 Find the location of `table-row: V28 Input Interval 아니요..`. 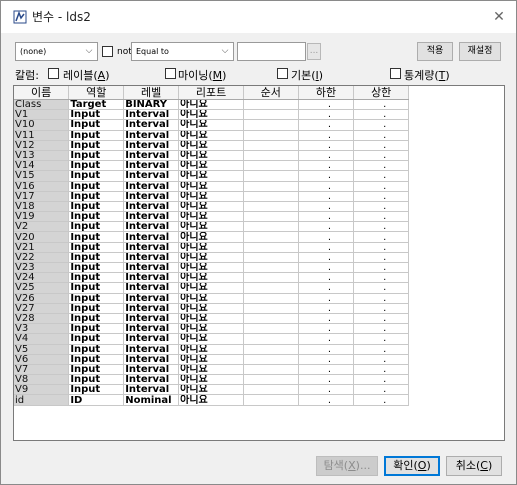

table-row: V28 Input Interval 아니요.. is located at coordinates (259, 319).